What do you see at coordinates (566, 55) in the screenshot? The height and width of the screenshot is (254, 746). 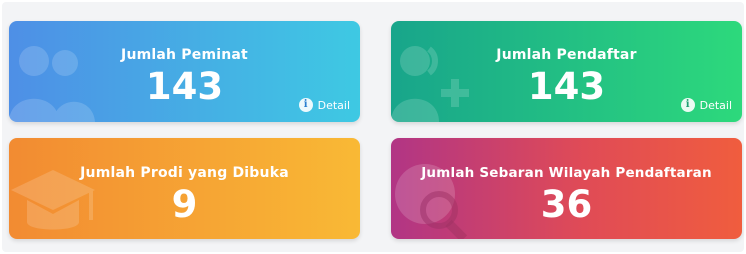 I see `card-title: Jumlah Pendaftar` at bounding box center [566, 55].